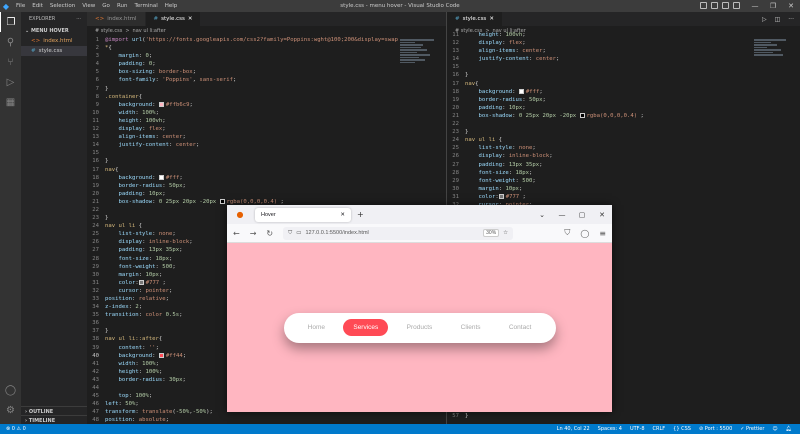  What do you see at coordinates (268, 214) in the screenshot?
I see `browser-tab-title: Hover` at bounding box center [268, 214].